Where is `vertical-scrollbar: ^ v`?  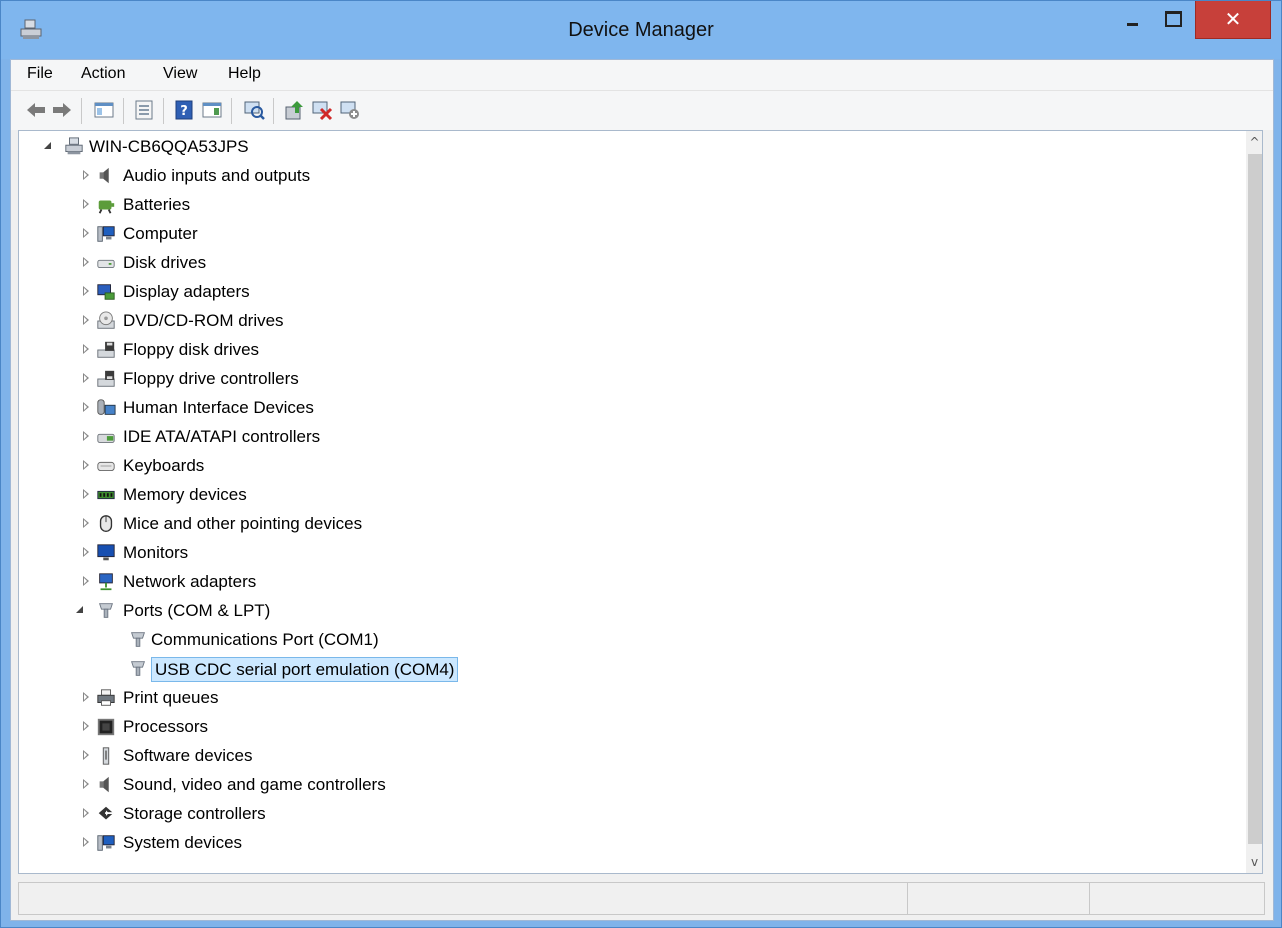 vertical-scrollbar: ^ v is located at coordinates (1254, 502).